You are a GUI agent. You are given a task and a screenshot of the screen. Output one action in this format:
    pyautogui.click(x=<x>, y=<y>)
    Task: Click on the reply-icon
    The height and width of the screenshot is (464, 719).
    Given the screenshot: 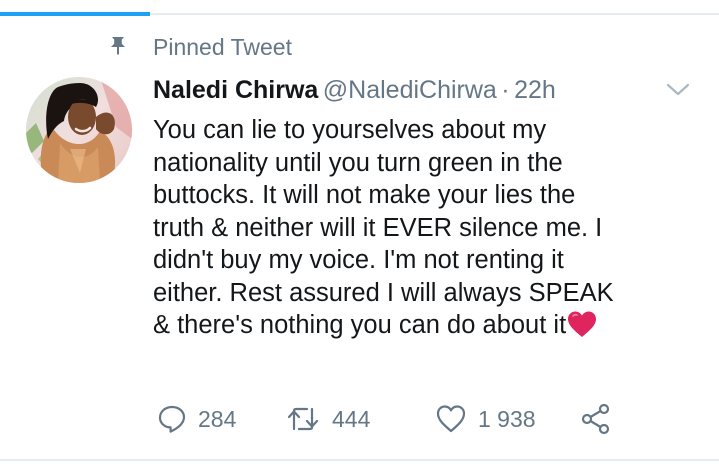 What is the action you would take?
    pyautogui.click(x=172, y=419)
    